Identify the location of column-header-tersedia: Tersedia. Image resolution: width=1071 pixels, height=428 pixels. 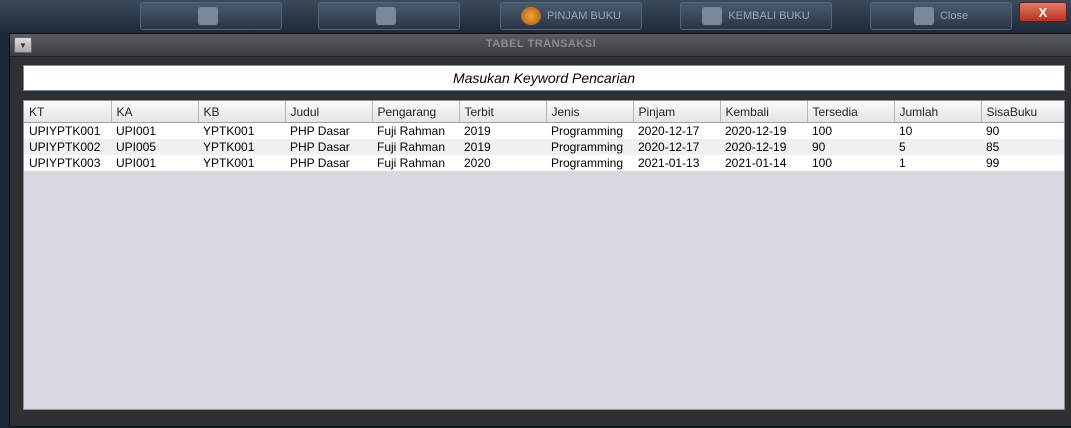
(851, 112).